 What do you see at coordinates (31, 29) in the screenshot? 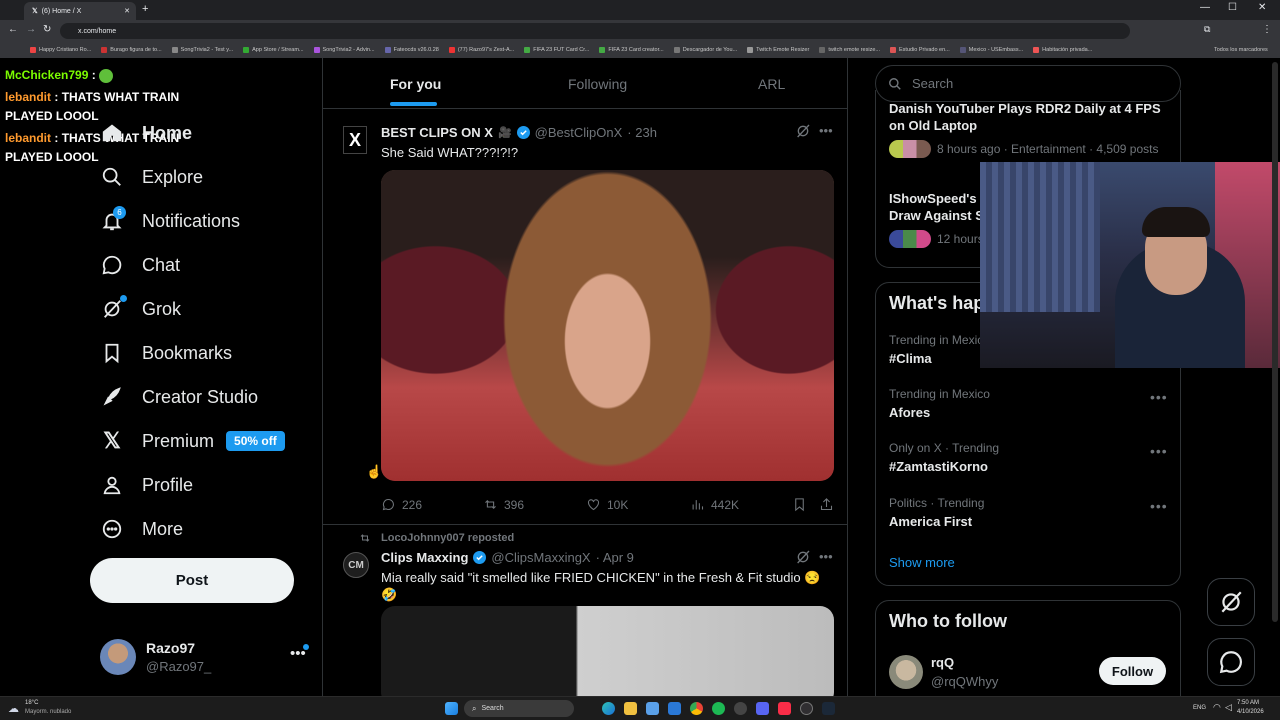
I see `forward-icon: →` at bounding box center [31, 29].